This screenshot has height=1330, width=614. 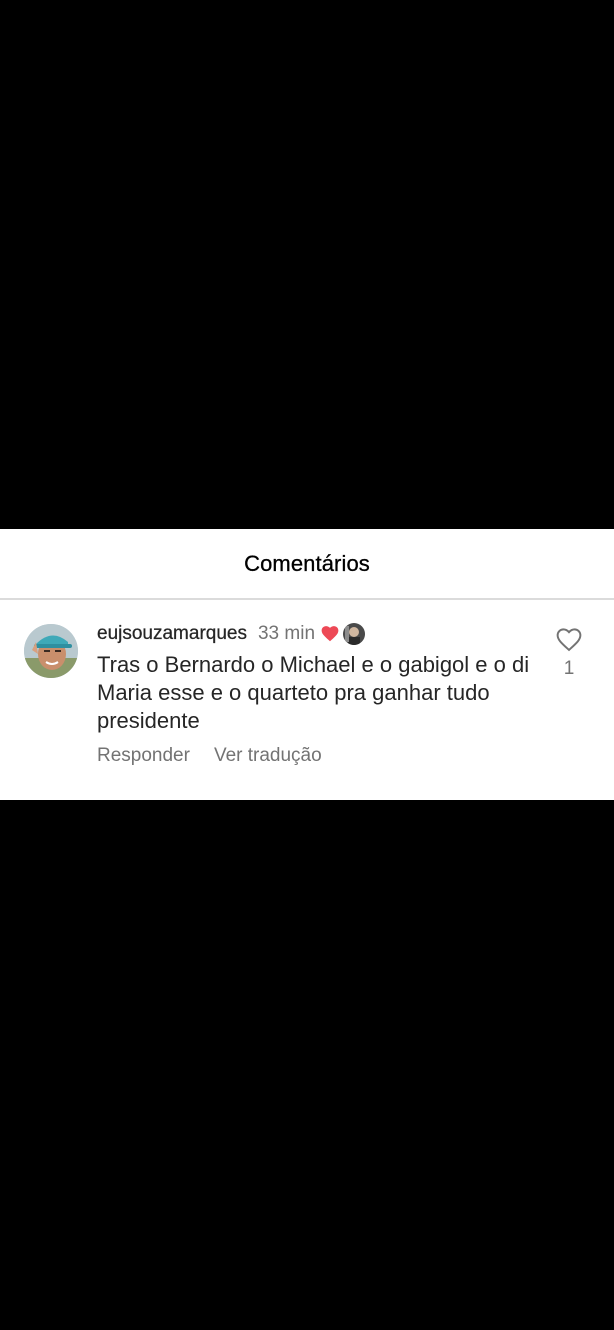 I want to click on comment-like: 1, so click(x=569, y=654).